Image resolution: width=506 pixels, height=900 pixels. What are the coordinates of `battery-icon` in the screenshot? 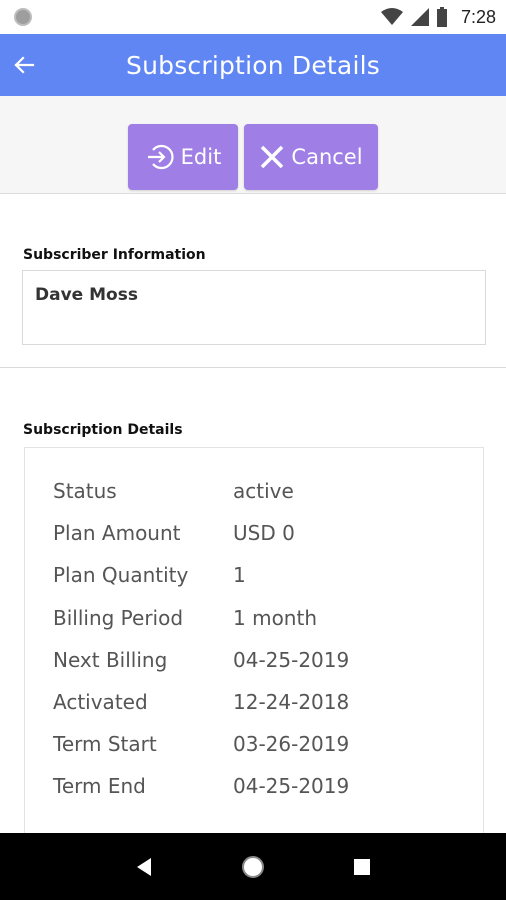 It's located at (441, 17).